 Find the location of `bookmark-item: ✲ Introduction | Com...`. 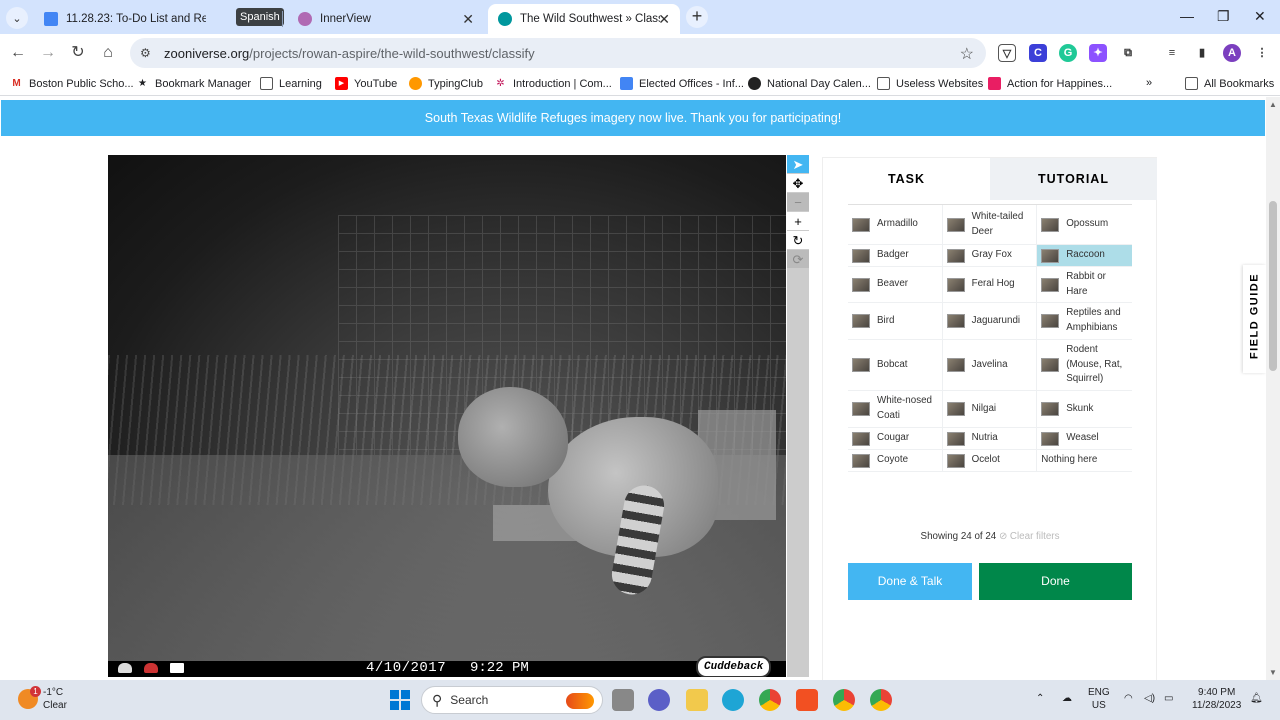

bookmark-item: ✲ Introduction | Com... is located at coordinates (553, 83).